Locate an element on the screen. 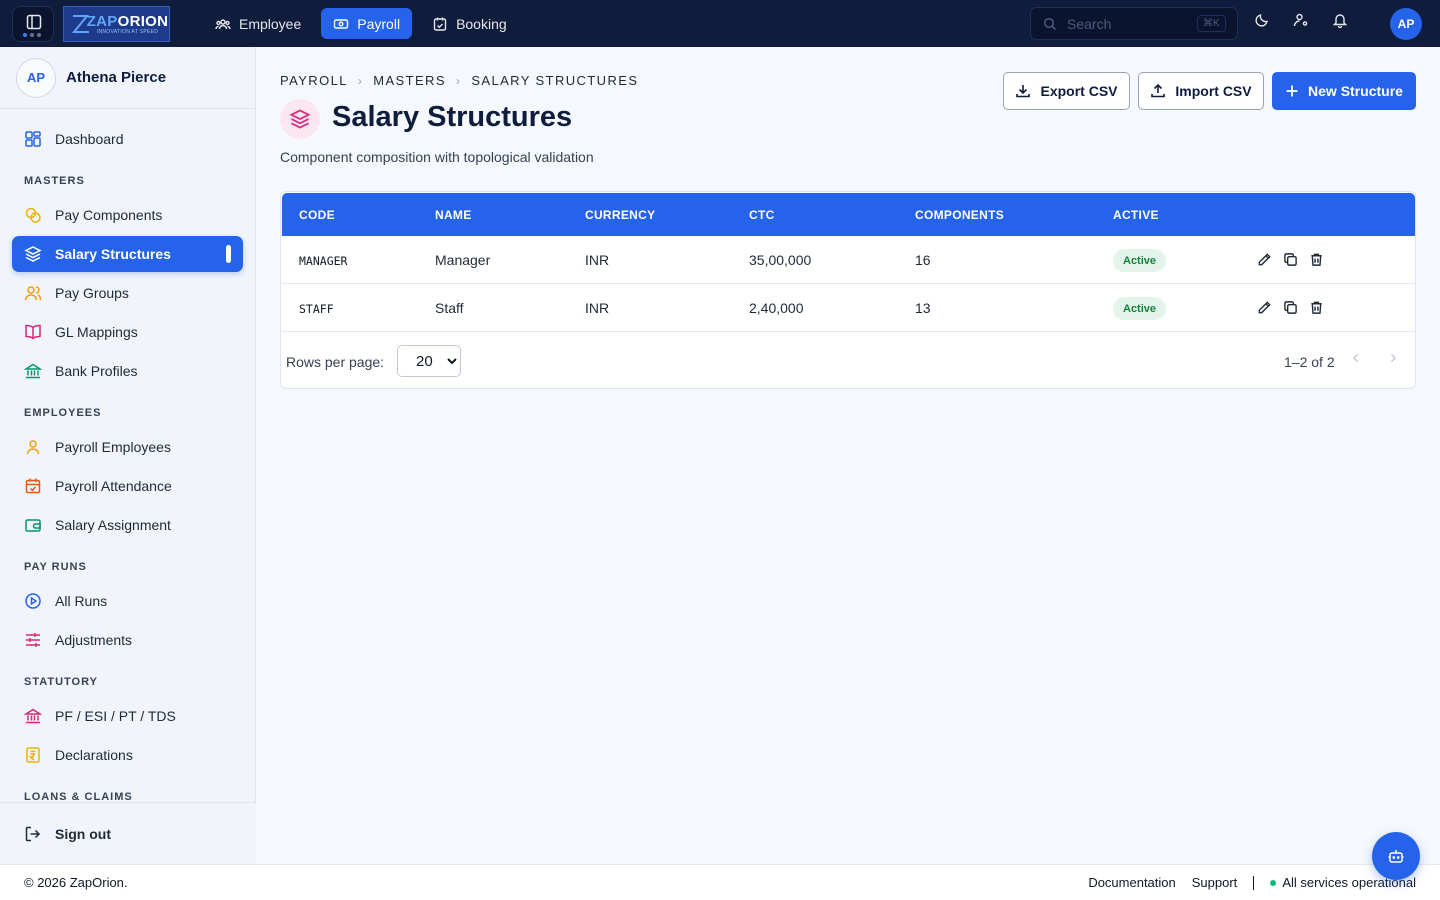 This screenshot has width=1440, height=900. active-indicator is located at coordinates (228, 254).